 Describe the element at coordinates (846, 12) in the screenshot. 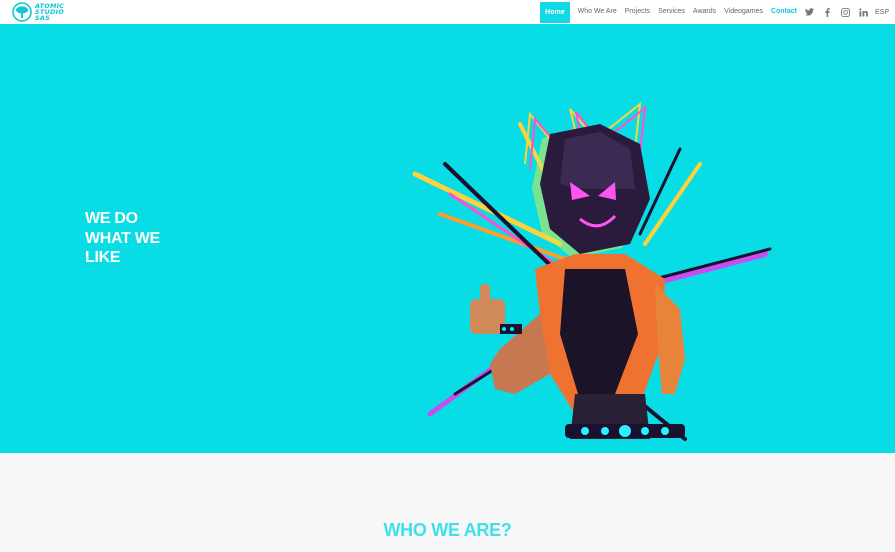

I see `instagram-icon` at that location.